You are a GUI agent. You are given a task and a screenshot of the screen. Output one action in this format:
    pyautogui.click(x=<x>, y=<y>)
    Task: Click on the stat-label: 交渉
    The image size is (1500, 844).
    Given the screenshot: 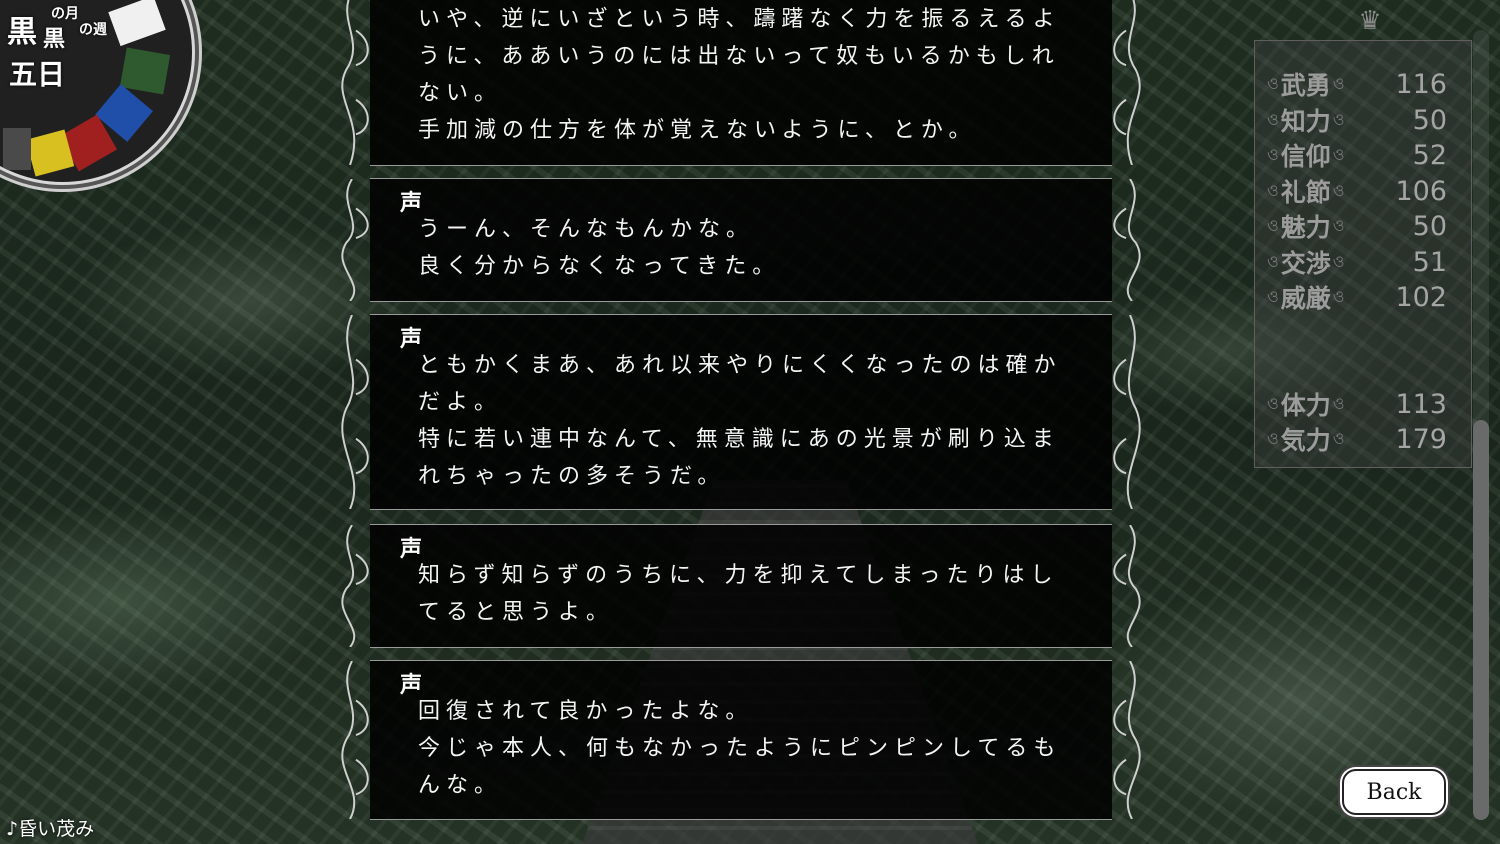 What is the action you would take?
    pyautogui.click(x=1305, y=263)
    